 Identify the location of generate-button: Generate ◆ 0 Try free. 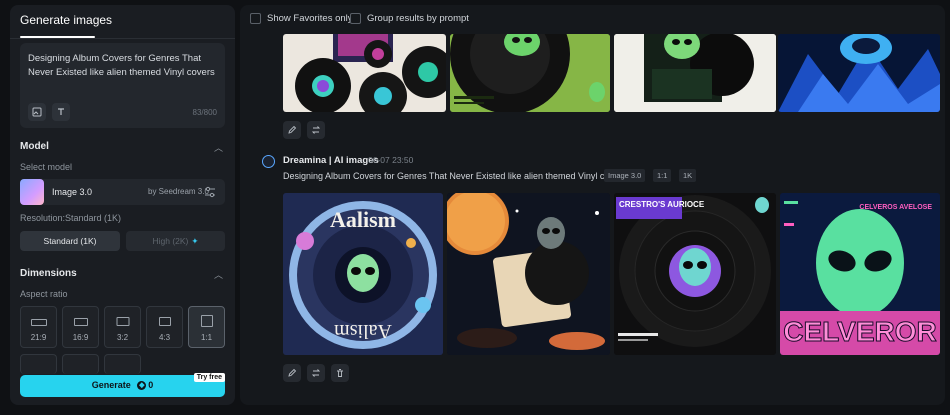
(122, 385).